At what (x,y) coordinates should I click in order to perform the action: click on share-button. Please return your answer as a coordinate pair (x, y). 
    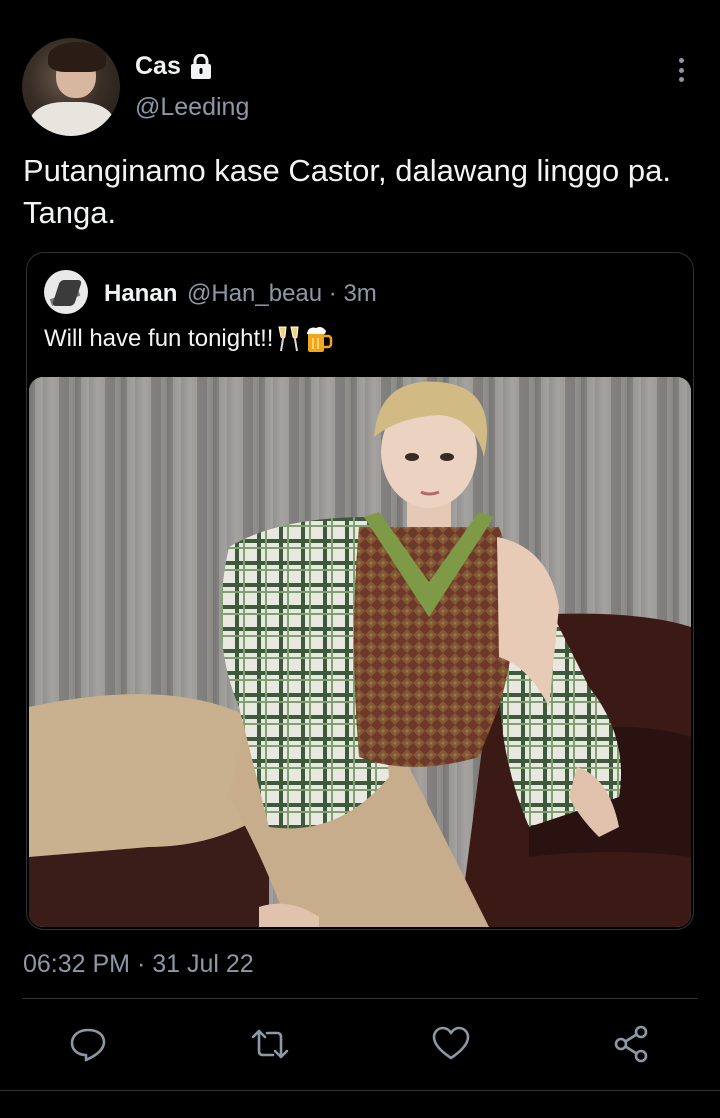
    Looking at the image, I should click on (632, 1044).